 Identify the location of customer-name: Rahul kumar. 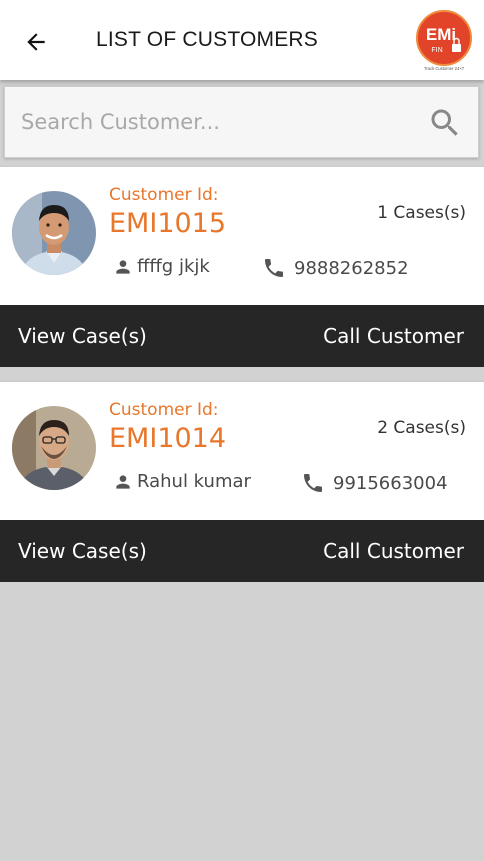
(194, 481).